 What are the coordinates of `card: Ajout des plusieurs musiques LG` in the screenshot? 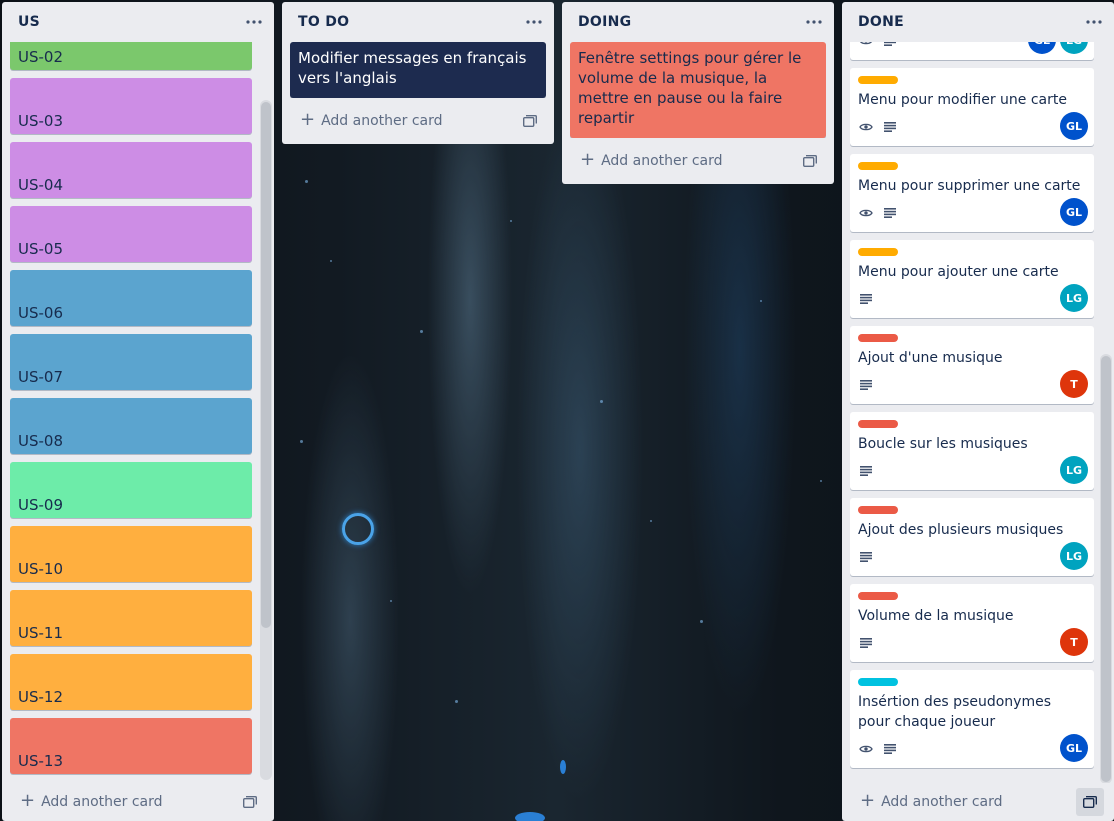 It's located at (972, 537).